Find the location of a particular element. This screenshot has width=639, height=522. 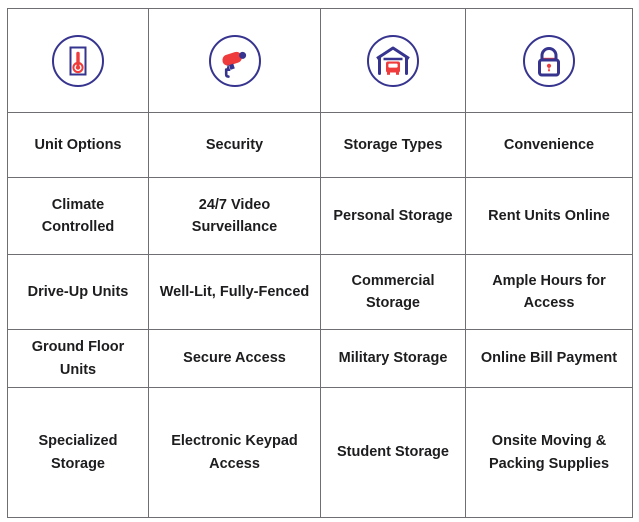

feature-cell: Climate Controlled is located at coordinates (78, 216).